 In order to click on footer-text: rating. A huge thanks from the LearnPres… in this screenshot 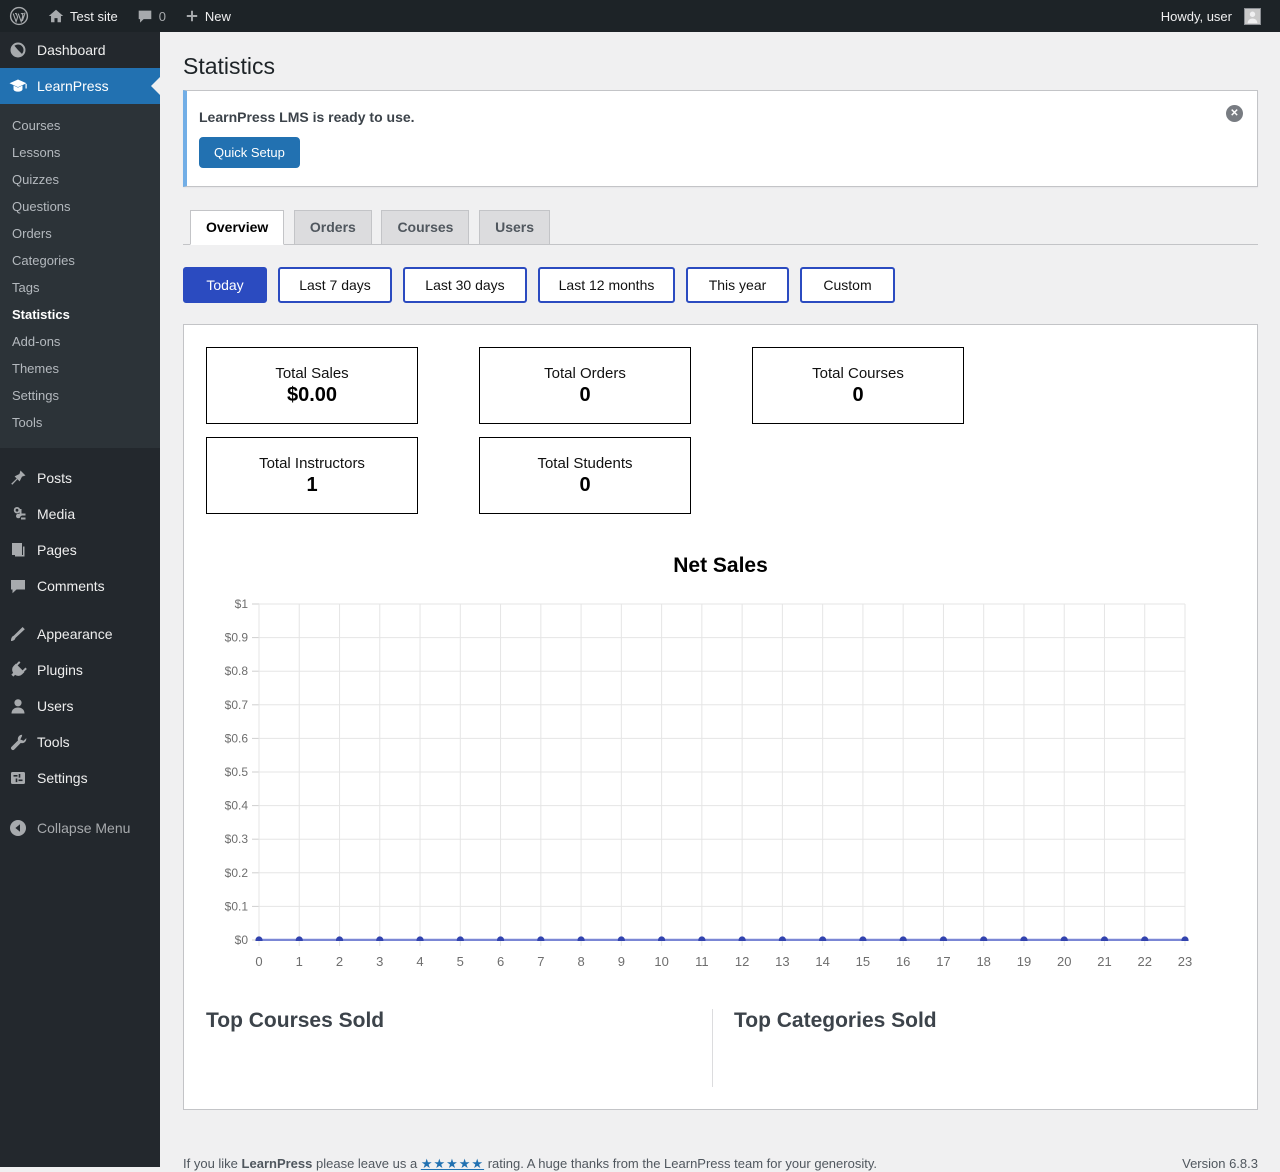, I will do `click(682, 1163)`.